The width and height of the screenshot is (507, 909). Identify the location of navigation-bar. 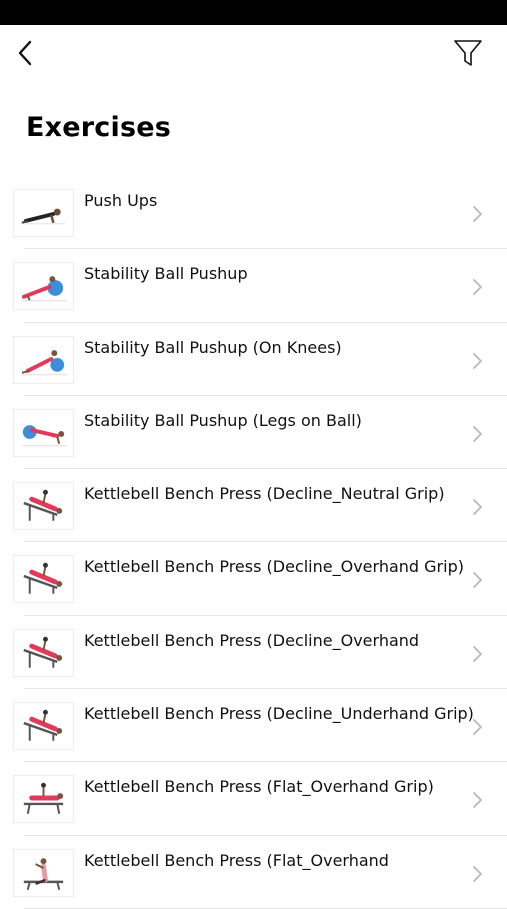
(253, 55).